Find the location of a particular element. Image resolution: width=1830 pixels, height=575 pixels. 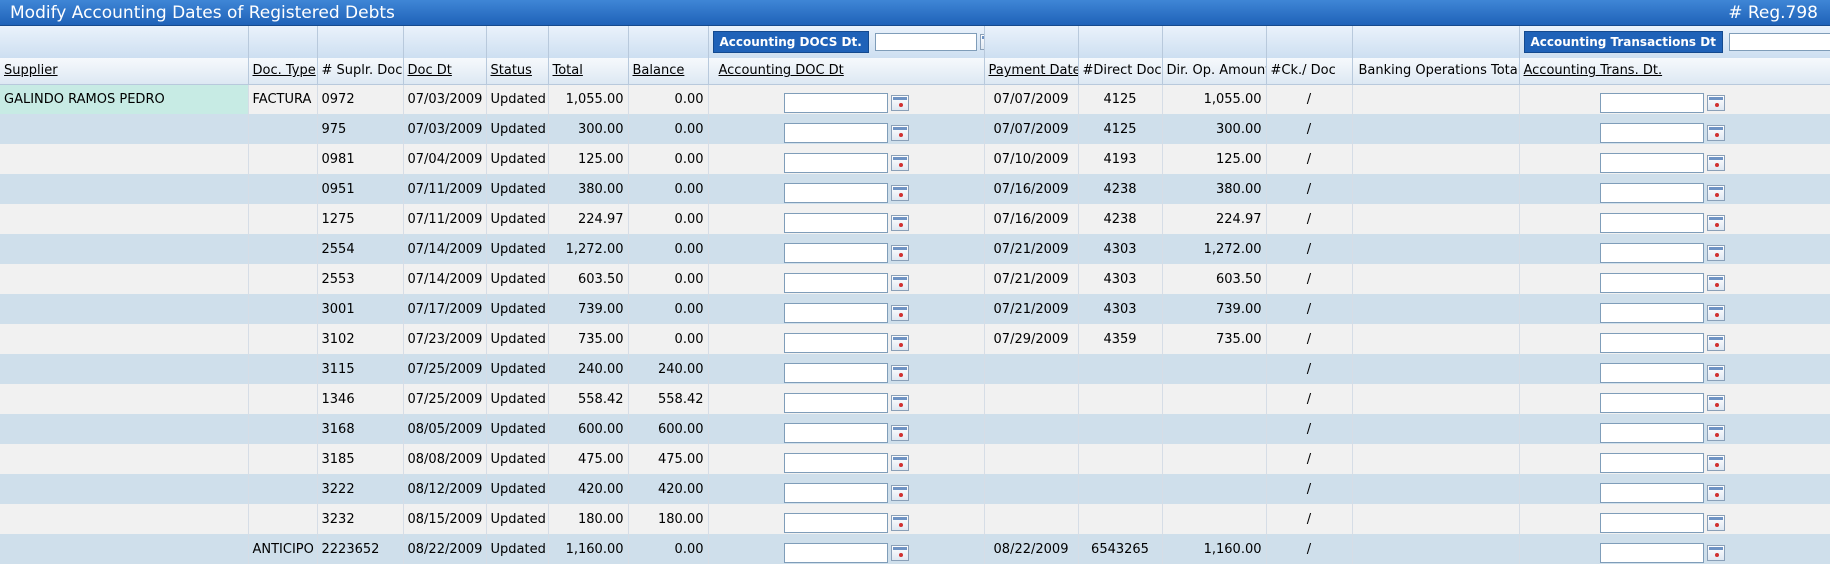

header-status: Status is located at coordinates (511, 70).